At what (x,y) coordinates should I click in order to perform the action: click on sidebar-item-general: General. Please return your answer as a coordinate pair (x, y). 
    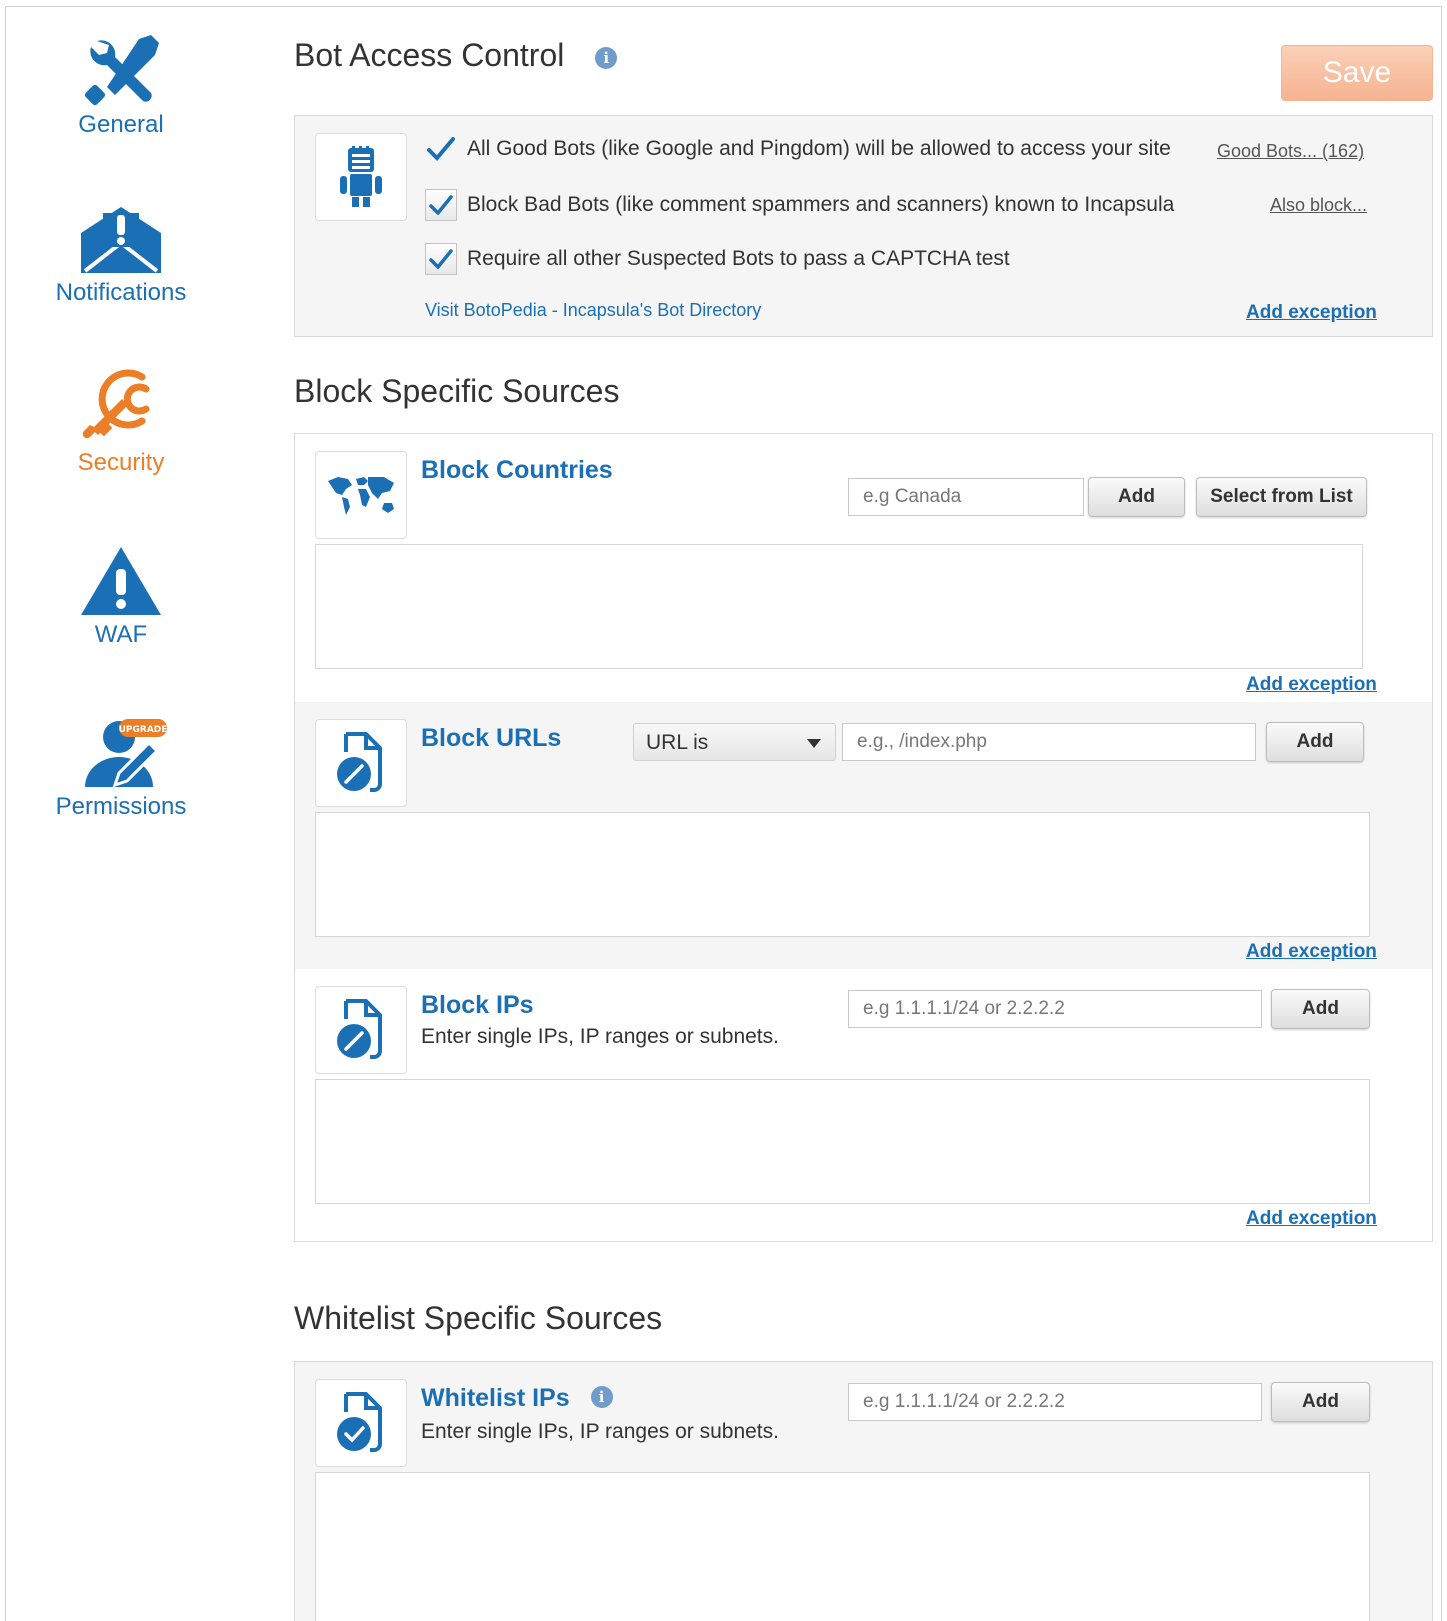
    Looking at the image, I should click on (121, 87).